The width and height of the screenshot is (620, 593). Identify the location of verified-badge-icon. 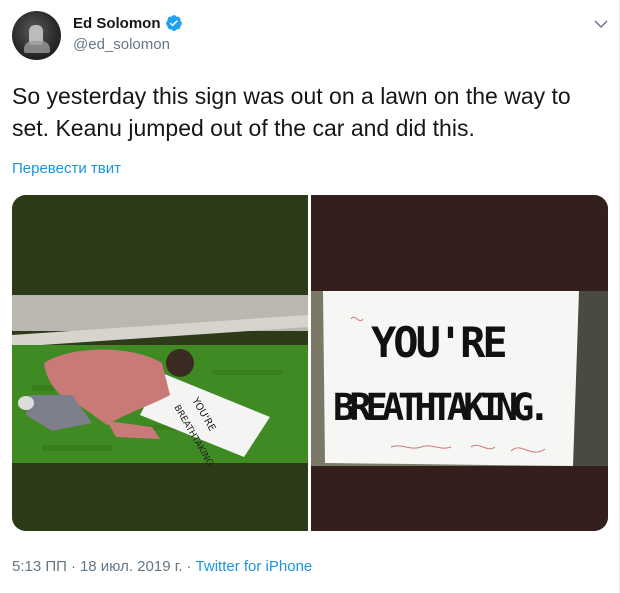
(173, 23).